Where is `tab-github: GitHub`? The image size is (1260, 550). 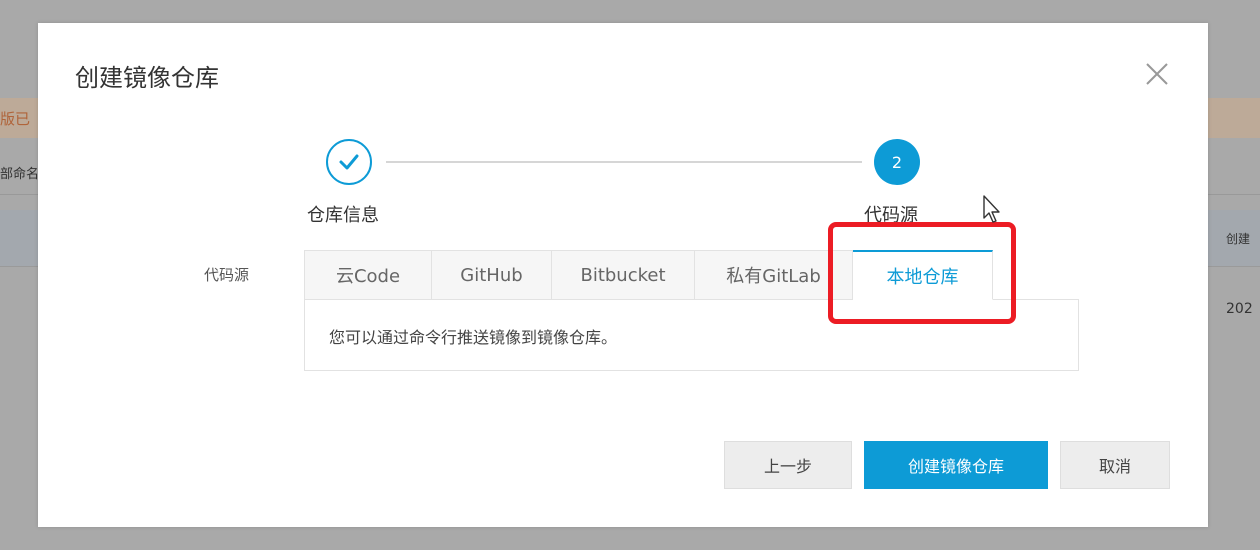
tab-github: GitHub is located at coordinates (492, 275).